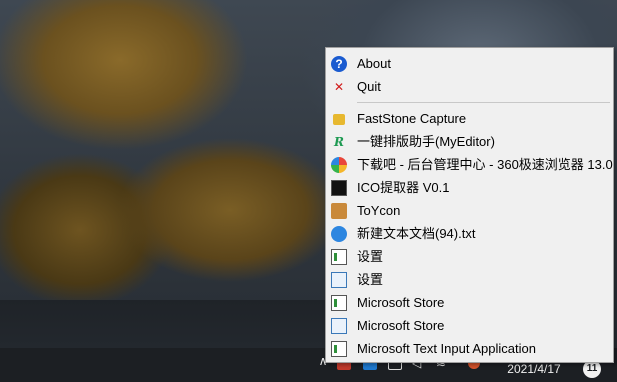  I want to click on menu-item-toycon: ToYcon, so click(469, 210).